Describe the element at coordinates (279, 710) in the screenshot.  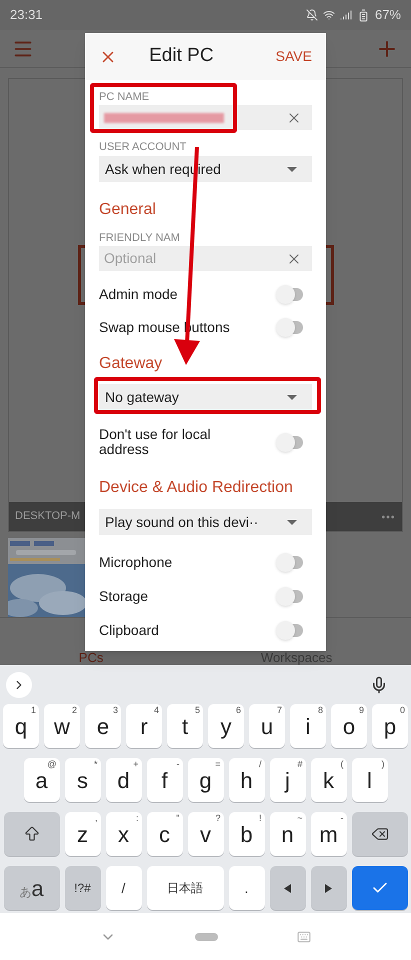
I see `key-hint: 7` at that location.